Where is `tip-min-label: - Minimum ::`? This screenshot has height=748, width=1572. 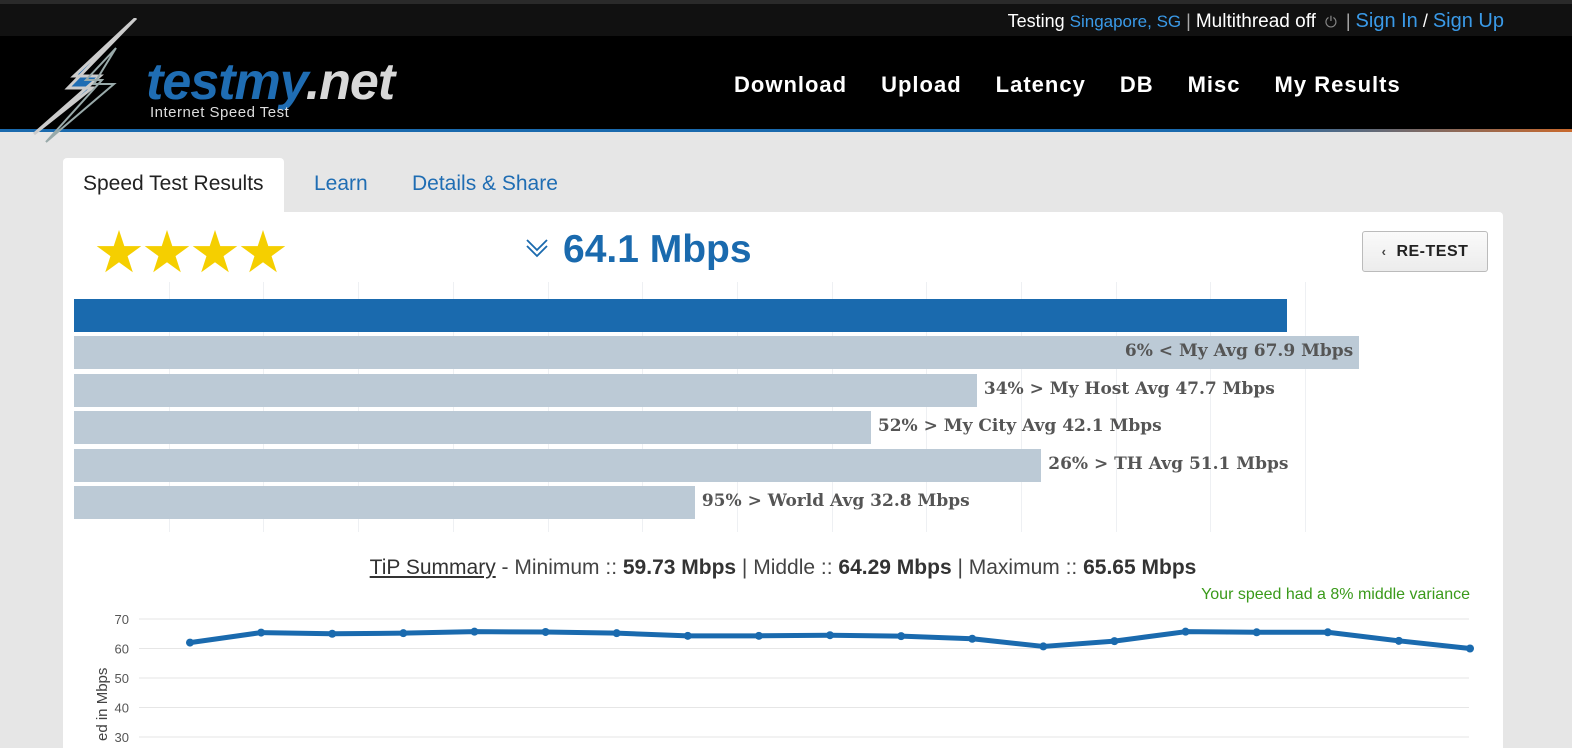 tip-min-label: - Minimum :: is located at coordinates (559, 567).